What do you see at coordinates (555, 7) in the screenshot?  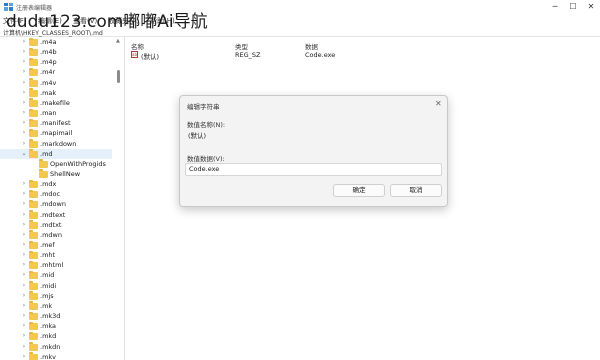 I see `minimize-button: ─` at bounding box center [555, 7].